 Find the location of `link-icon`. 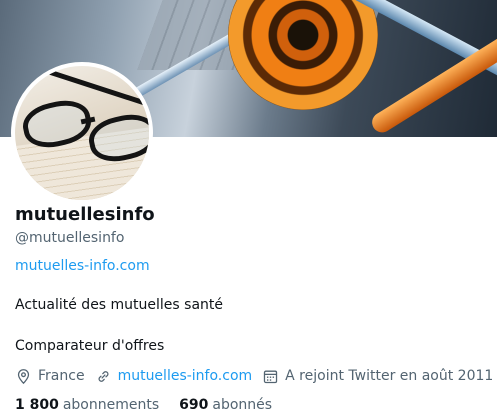

link-icon is located at coordinates (103, 376).